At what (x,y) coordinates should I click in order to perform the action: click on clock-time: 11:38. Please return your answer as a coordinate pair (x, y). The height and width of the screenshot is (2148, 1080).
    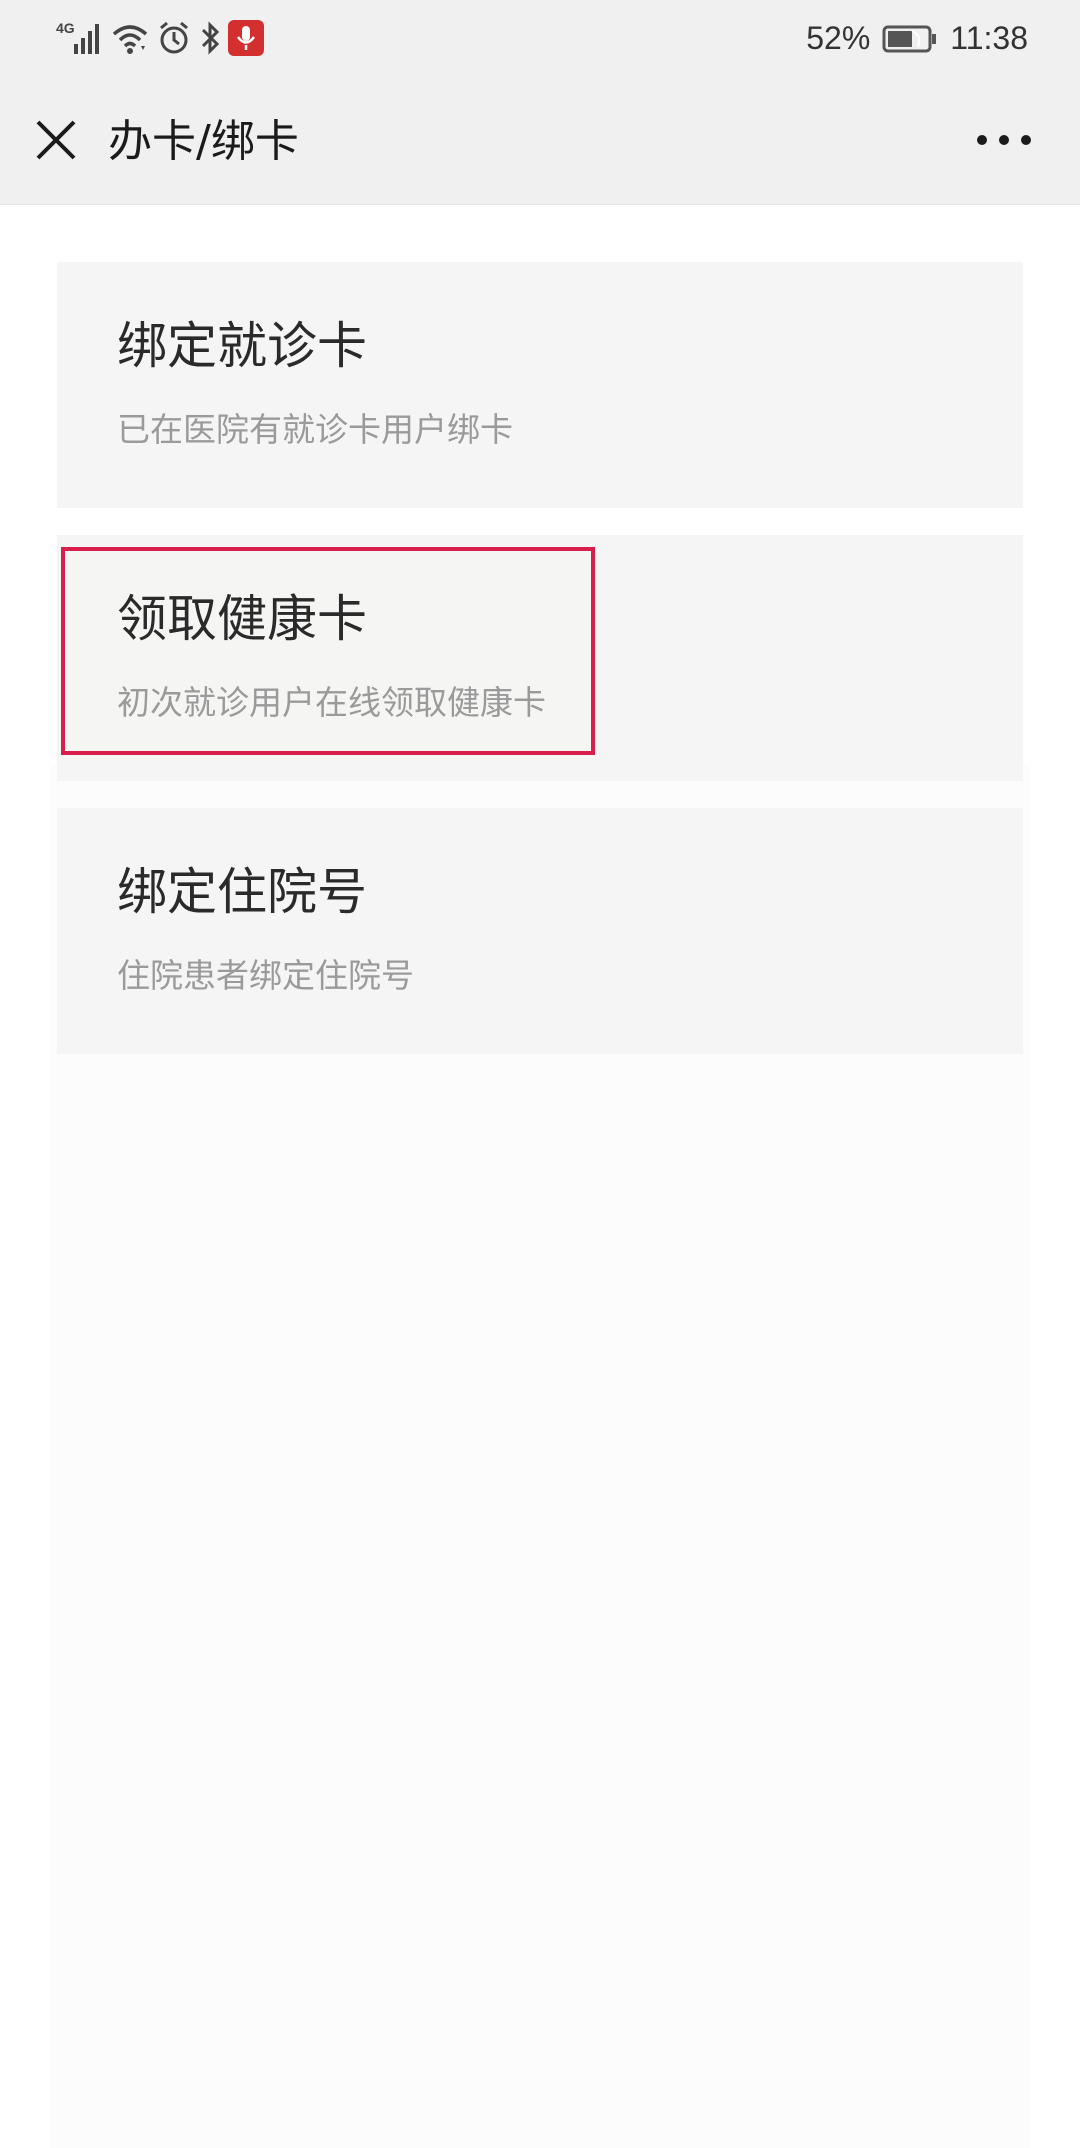
    Looking at the image, I should click on (989, 37).